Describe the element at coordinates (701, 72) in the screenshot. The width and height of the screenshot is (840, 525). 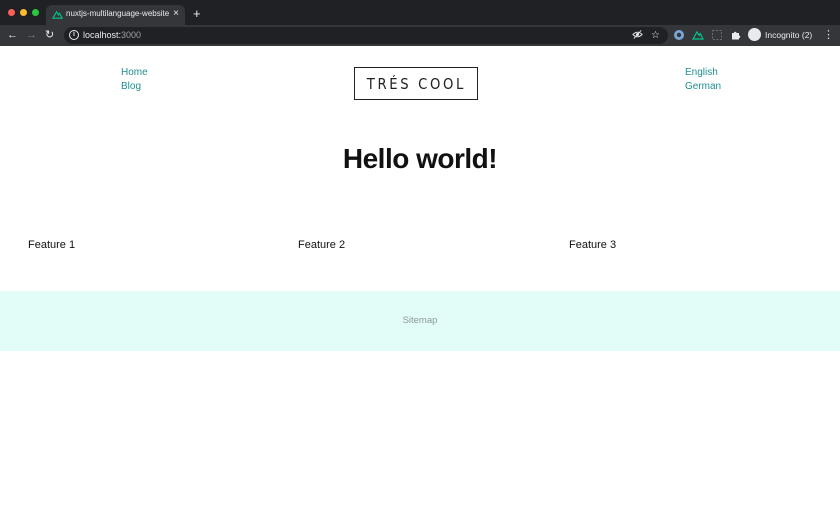
I see `lang-english-link: English` at that location.